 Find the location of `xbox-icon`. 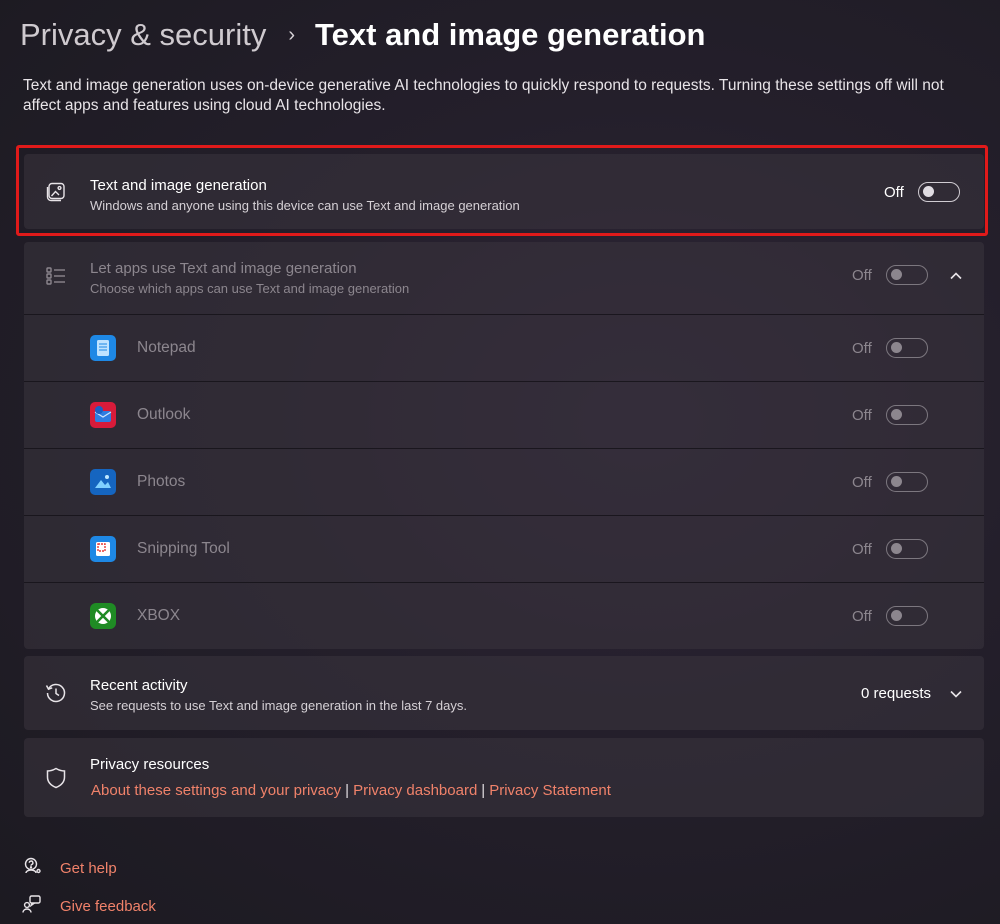

xbox-icon is located at coordinates (103, 616).